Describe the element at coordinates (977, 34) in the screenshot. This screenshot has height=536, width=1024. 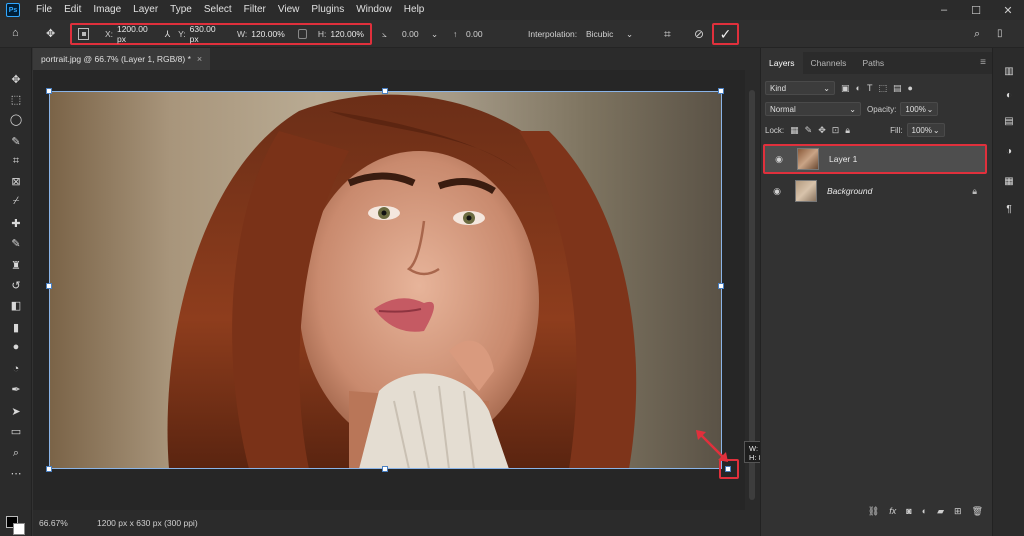
I see `search-icon: ⌕` at that location.